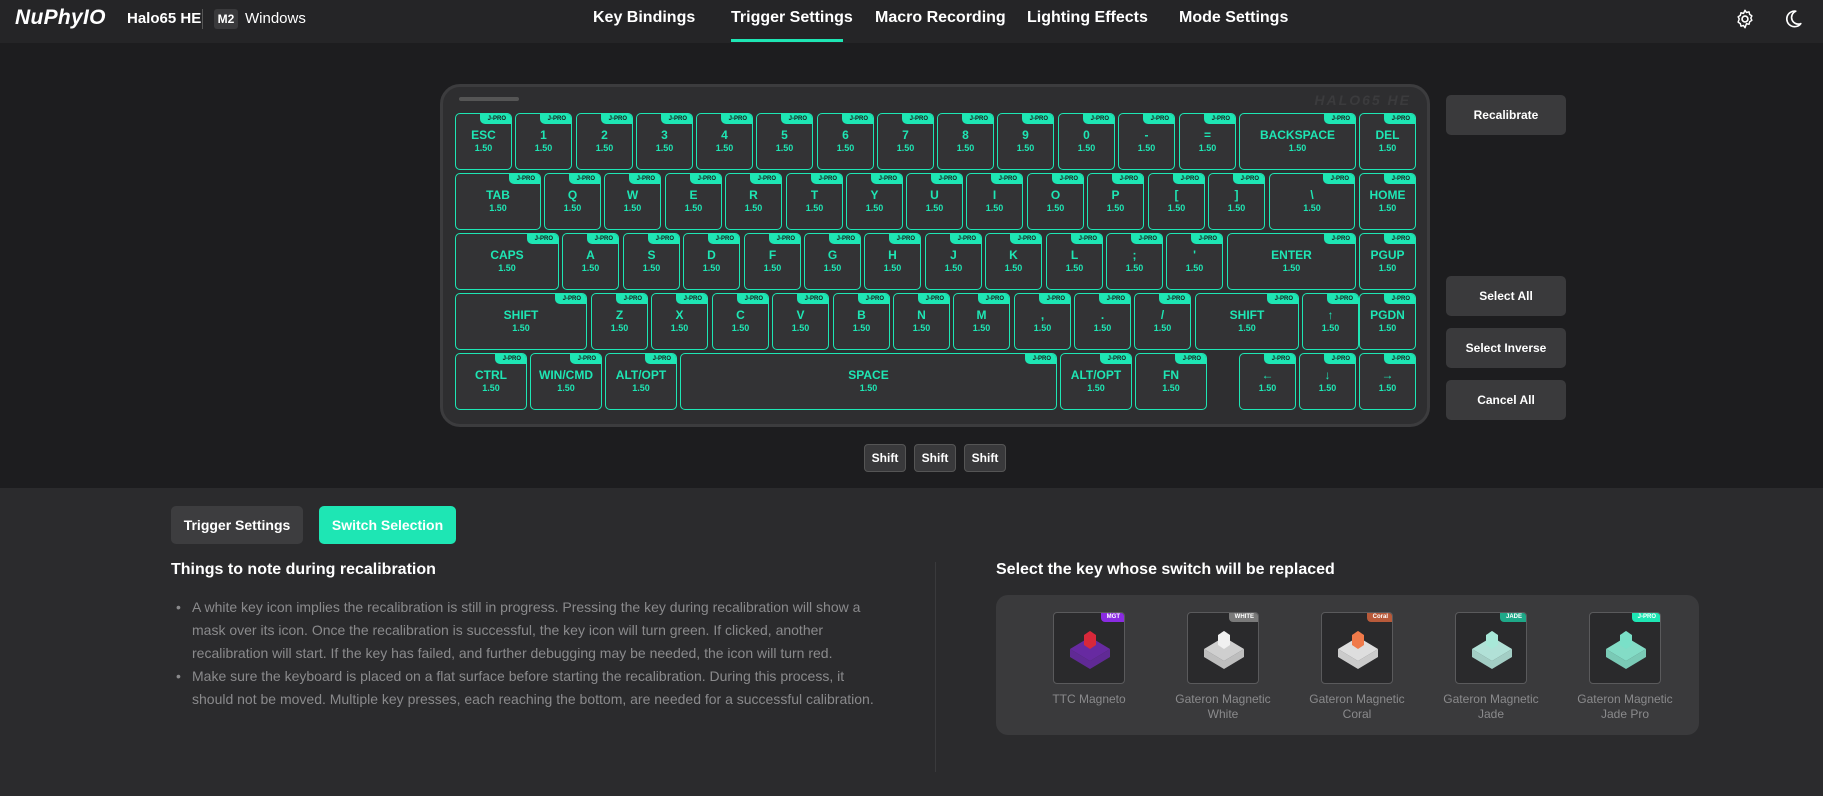  I want to click on switch-option: JADE Gateron Magnetic Jade, so click(1491, 667).